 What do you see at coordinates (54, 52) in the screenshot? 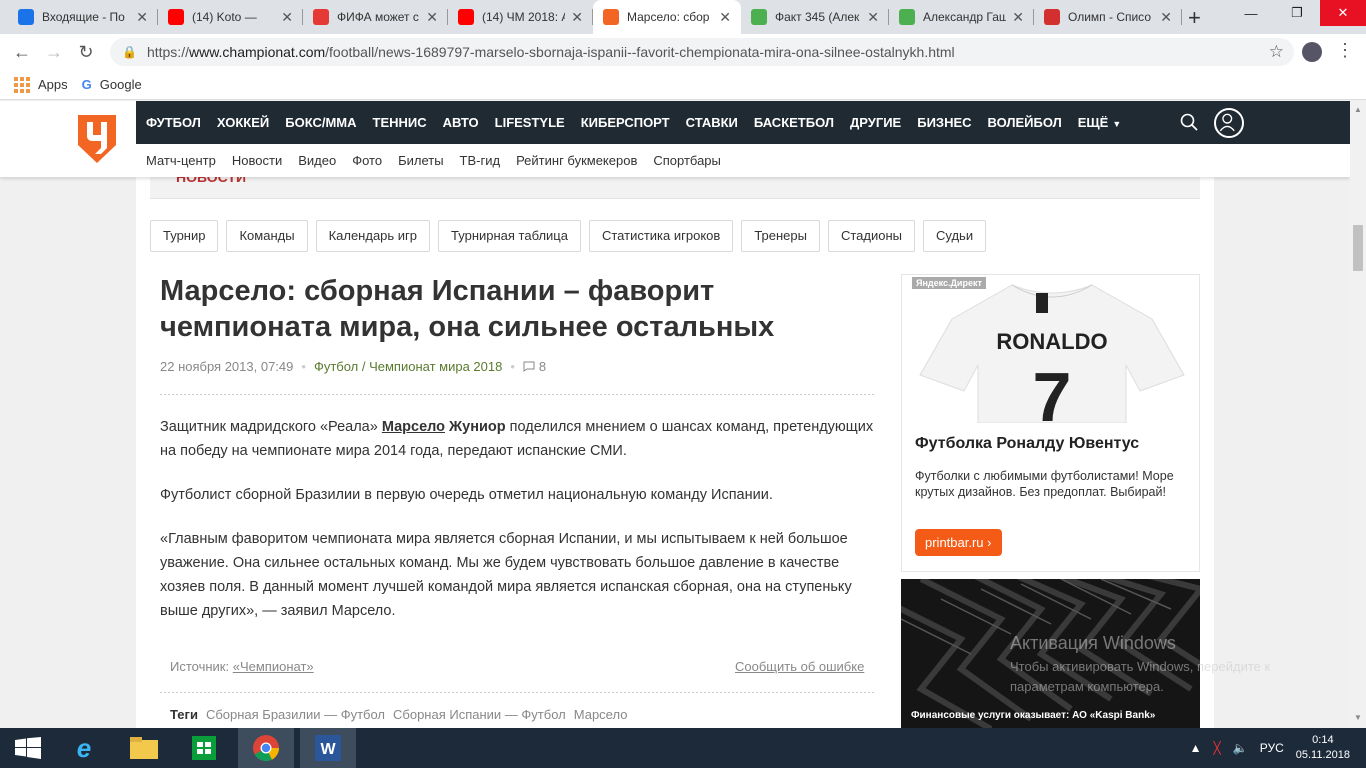
I see `forward-button: →` at bounding box center [54, 52].